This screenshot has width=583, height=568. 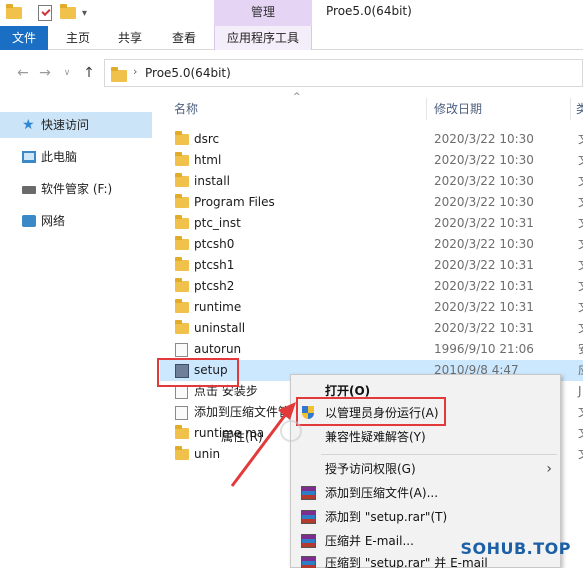 What do you see at coordinates (371, 244) in the screenshot?
I see `list-item: ptcsh0 2020/3/22 10:30 文` at bounding box center [371, 244].